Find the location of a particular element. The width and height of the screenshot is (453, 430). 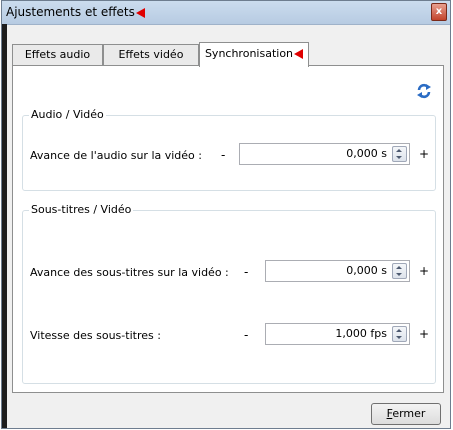

subtitle-speed-spinbox: 1,000 fps is located at coordinates (337, 334).